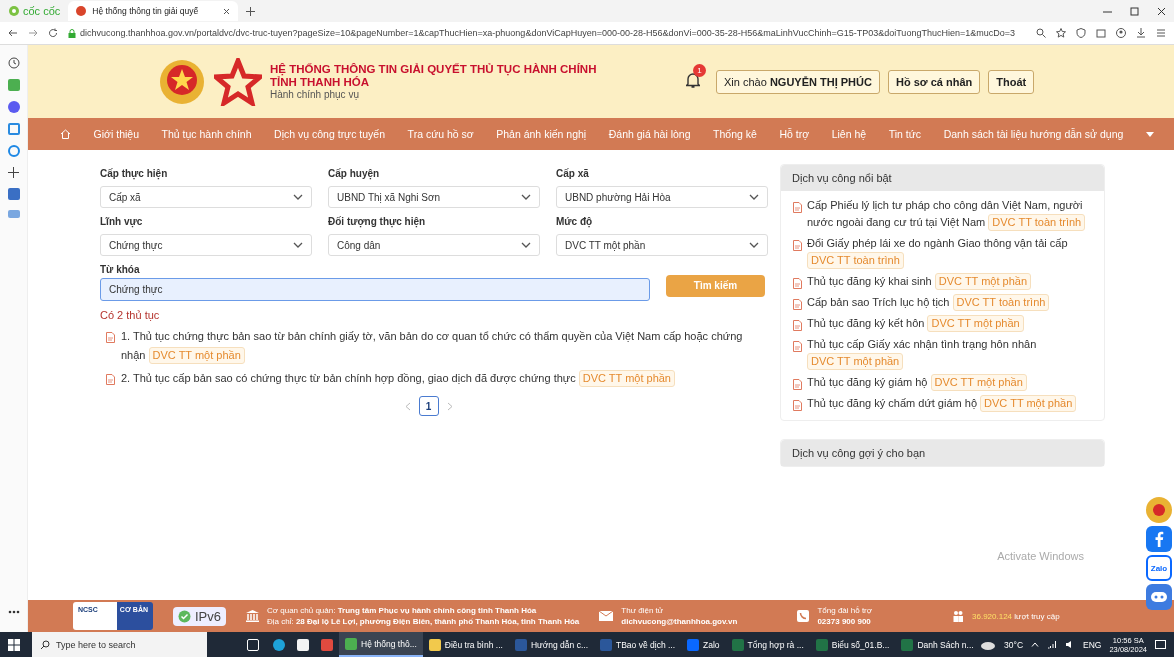 The width and height of the screenshot is (1174, 657). What do you see at coordinates (693, 79) in the screenshot?
I see `notification-bell-icon` at bounding box center [693, 79].